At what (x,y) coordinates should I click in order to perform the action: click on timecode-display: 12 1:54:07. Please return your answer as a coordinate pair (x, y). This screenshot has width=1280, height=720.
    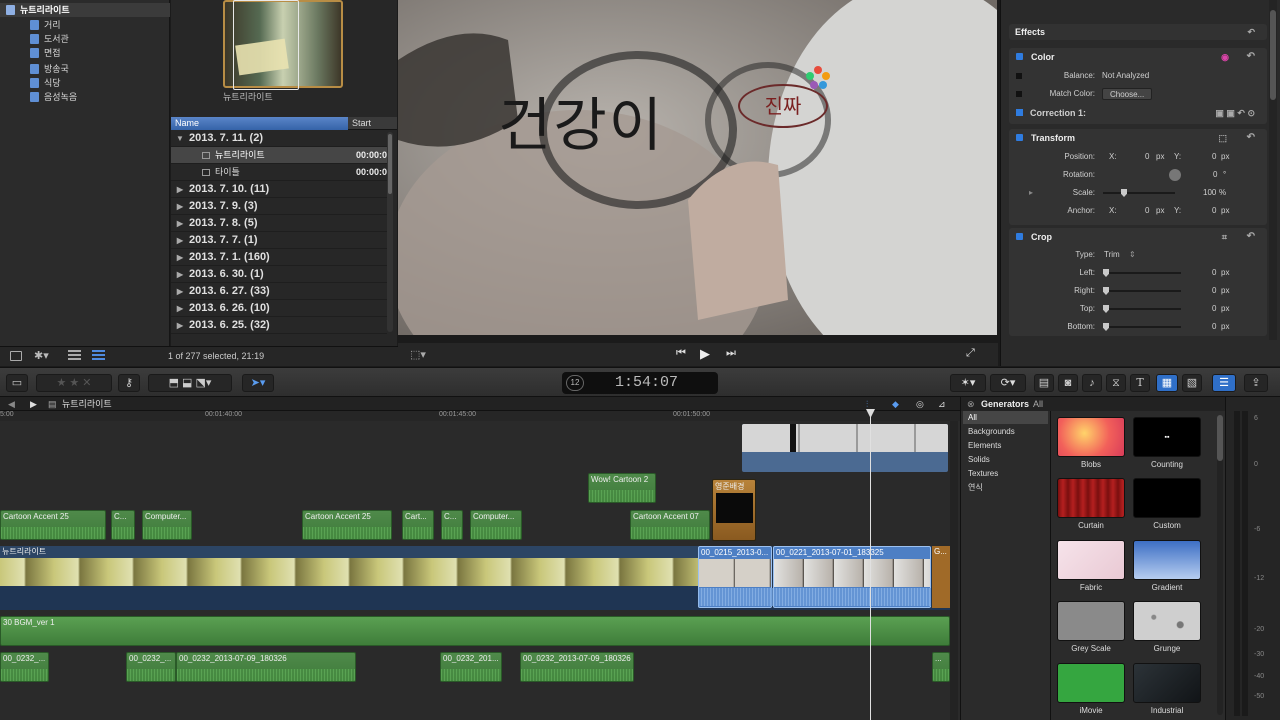
    Looking at the image, I should click on (640, 383).